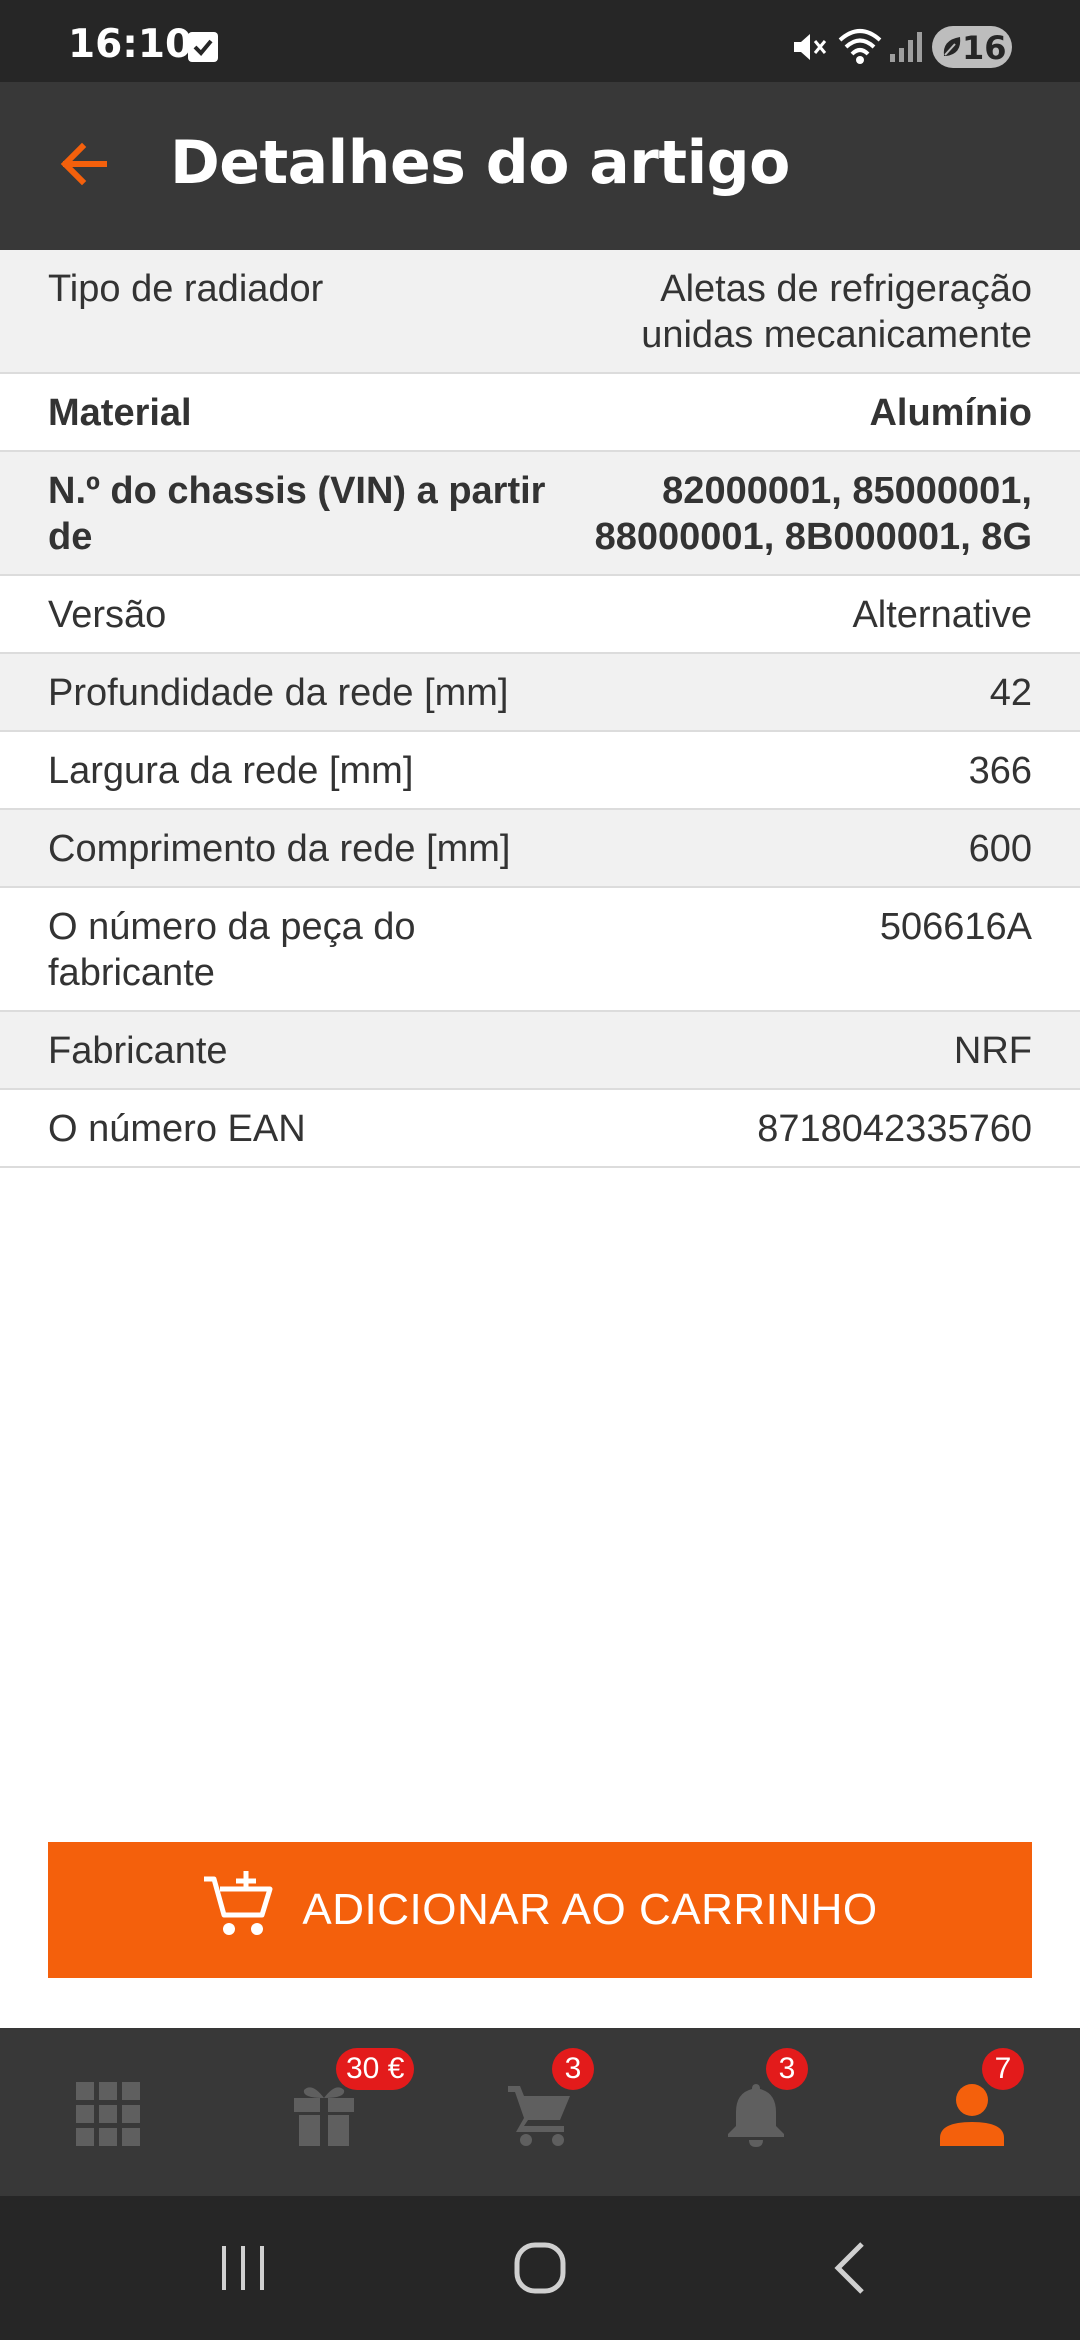 Image resolution: width=1080 pixels, height=2340 pixels. I want to click on bell-icon, so click(756, 2116).